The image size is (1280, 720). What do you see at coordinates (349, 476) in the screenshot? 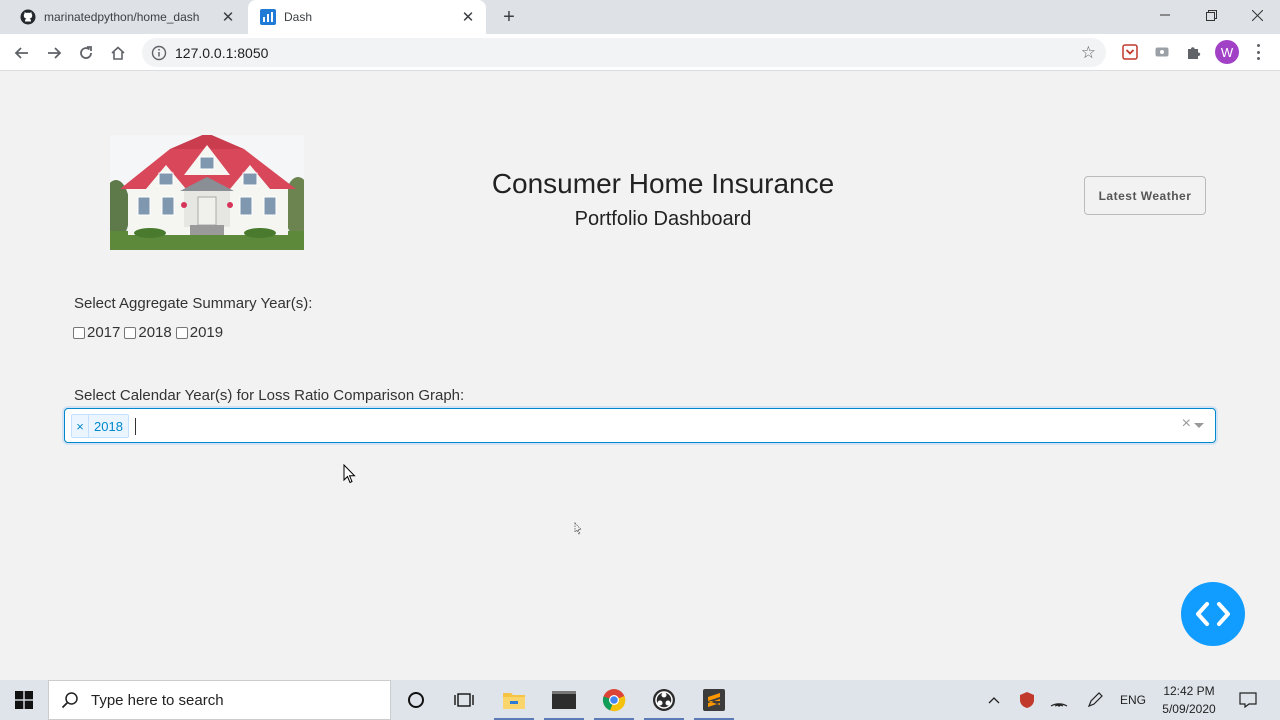
I see `mouse-pointer-icon` at bounding box center [349, 476].